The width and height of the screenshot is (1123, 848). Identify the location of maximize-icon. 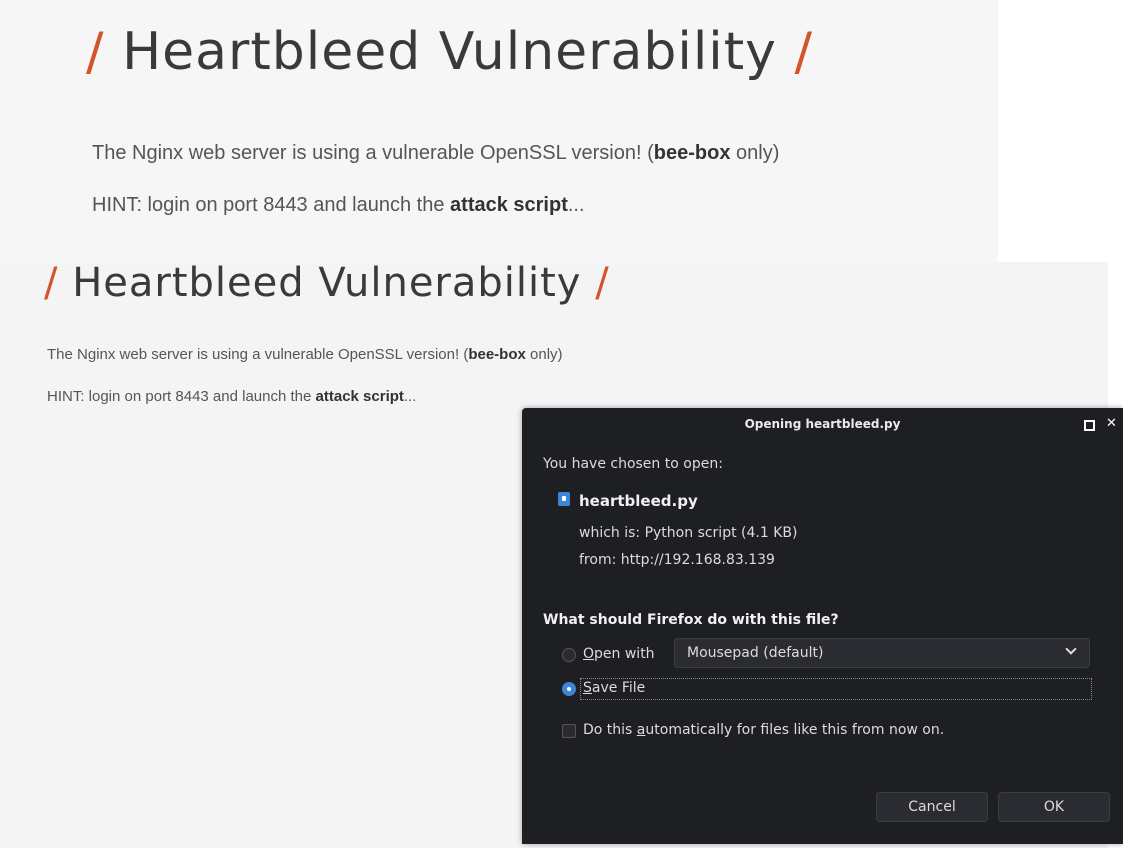
(1089, 424).